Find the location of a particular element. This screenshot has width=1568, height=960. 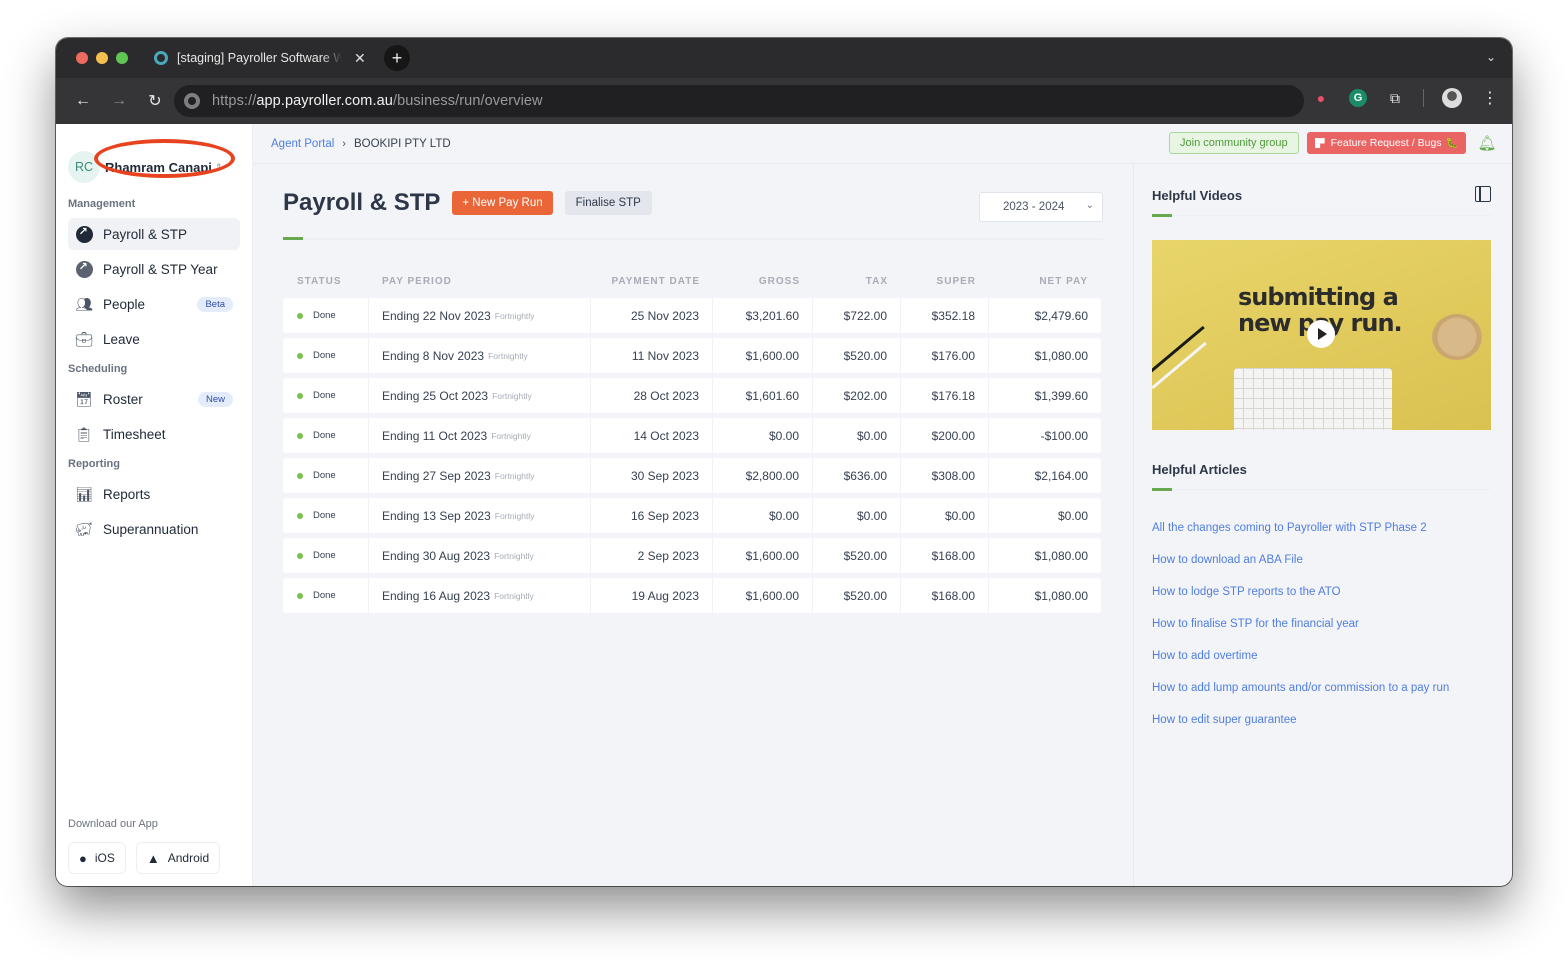

browser-tab: [staging] Payroller Software W ✕ is located at coordinates (265, 58).